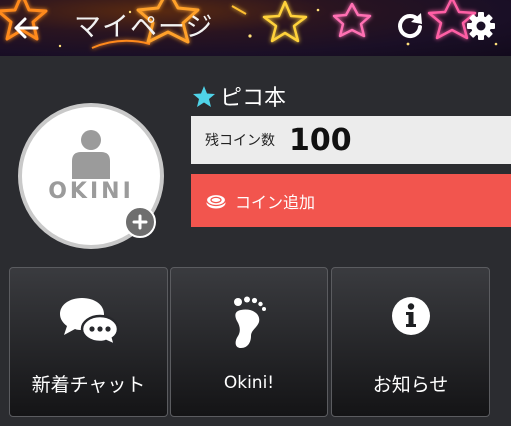 This screenshot has width=511, height=426. I want to click on back-arrow-icon, so click(26, 28).